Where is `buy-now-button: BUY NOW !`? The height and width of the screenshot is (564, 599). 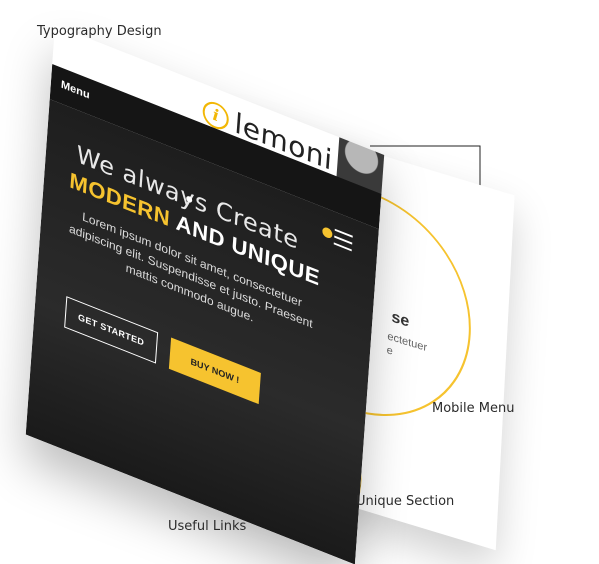
buy-now-button: BUY NOW ! is located at coordinates (214, 371).